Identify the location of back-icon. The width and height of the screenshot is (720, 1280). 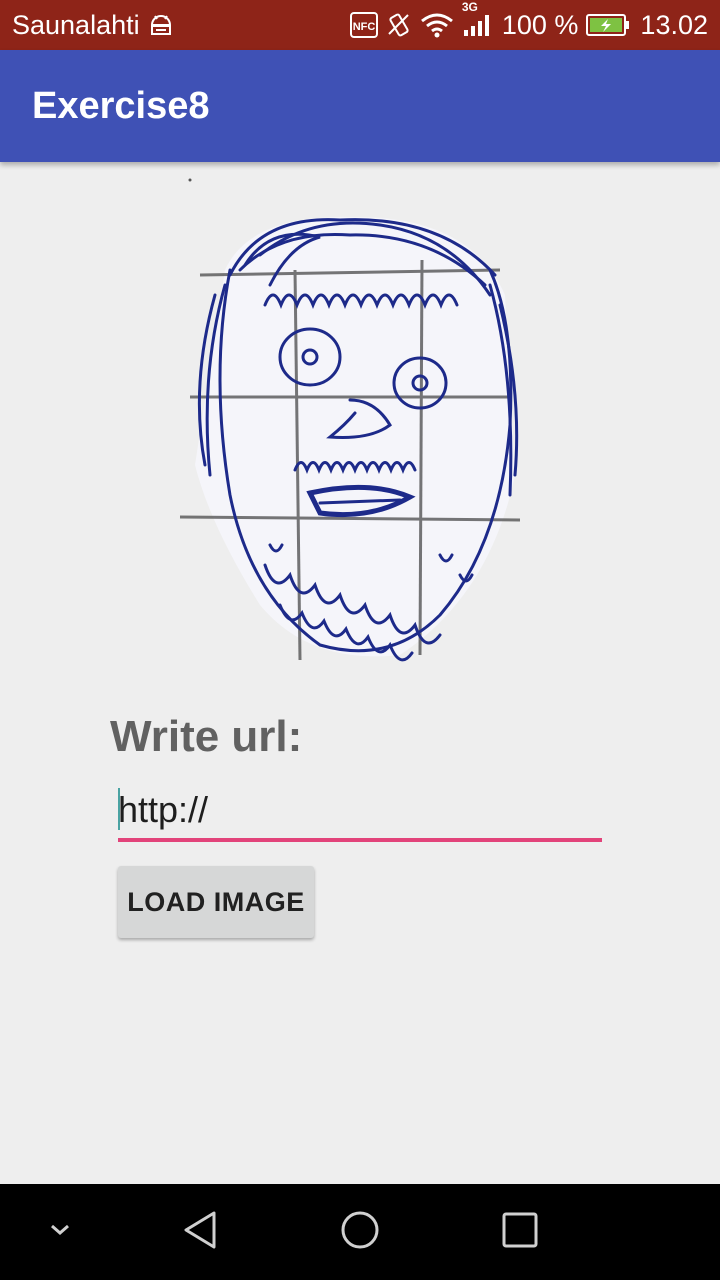
(200, 1232).